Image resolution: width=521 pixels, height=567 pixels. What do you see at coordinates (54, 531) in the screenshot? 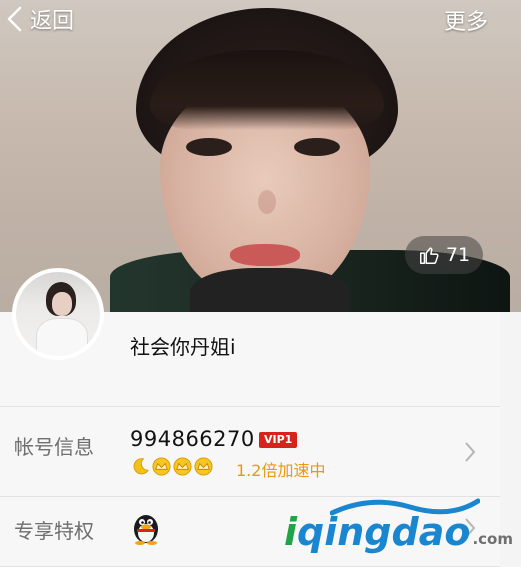
I see `privilege-label: 专享特权` at bounding box center [54, 531].